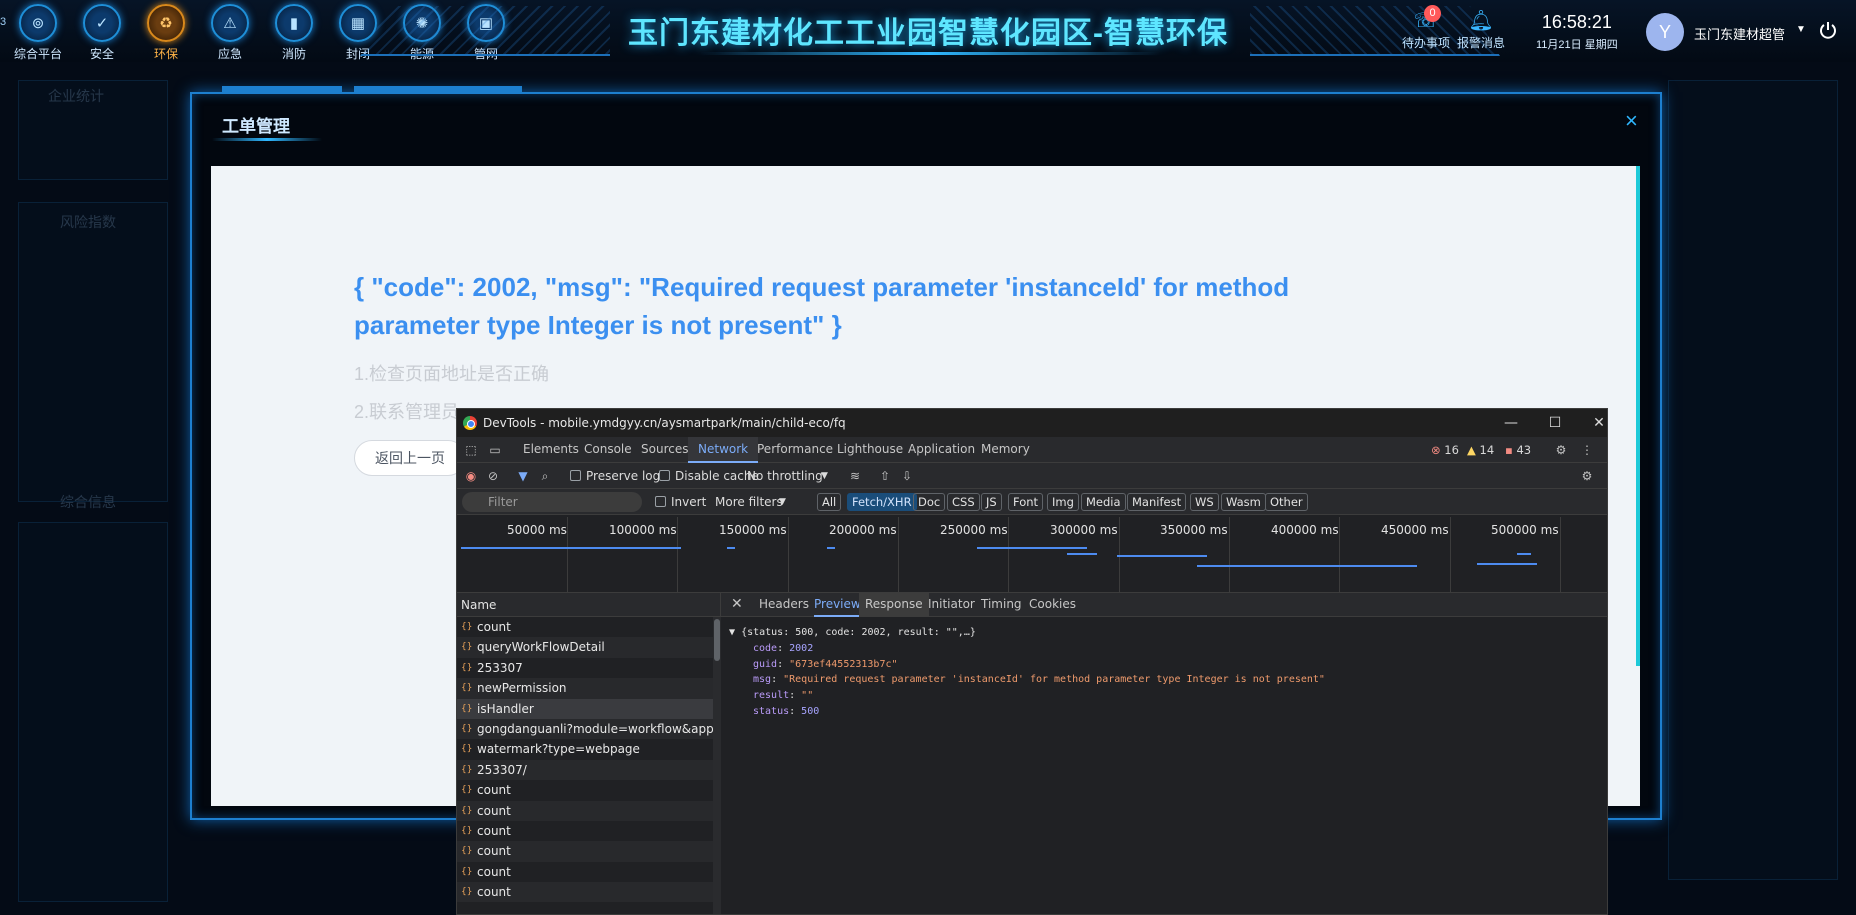 The height and width of the screenshot is (915, 1856). I want to click on warning-count: ▲ 14, so click(1480, 450).